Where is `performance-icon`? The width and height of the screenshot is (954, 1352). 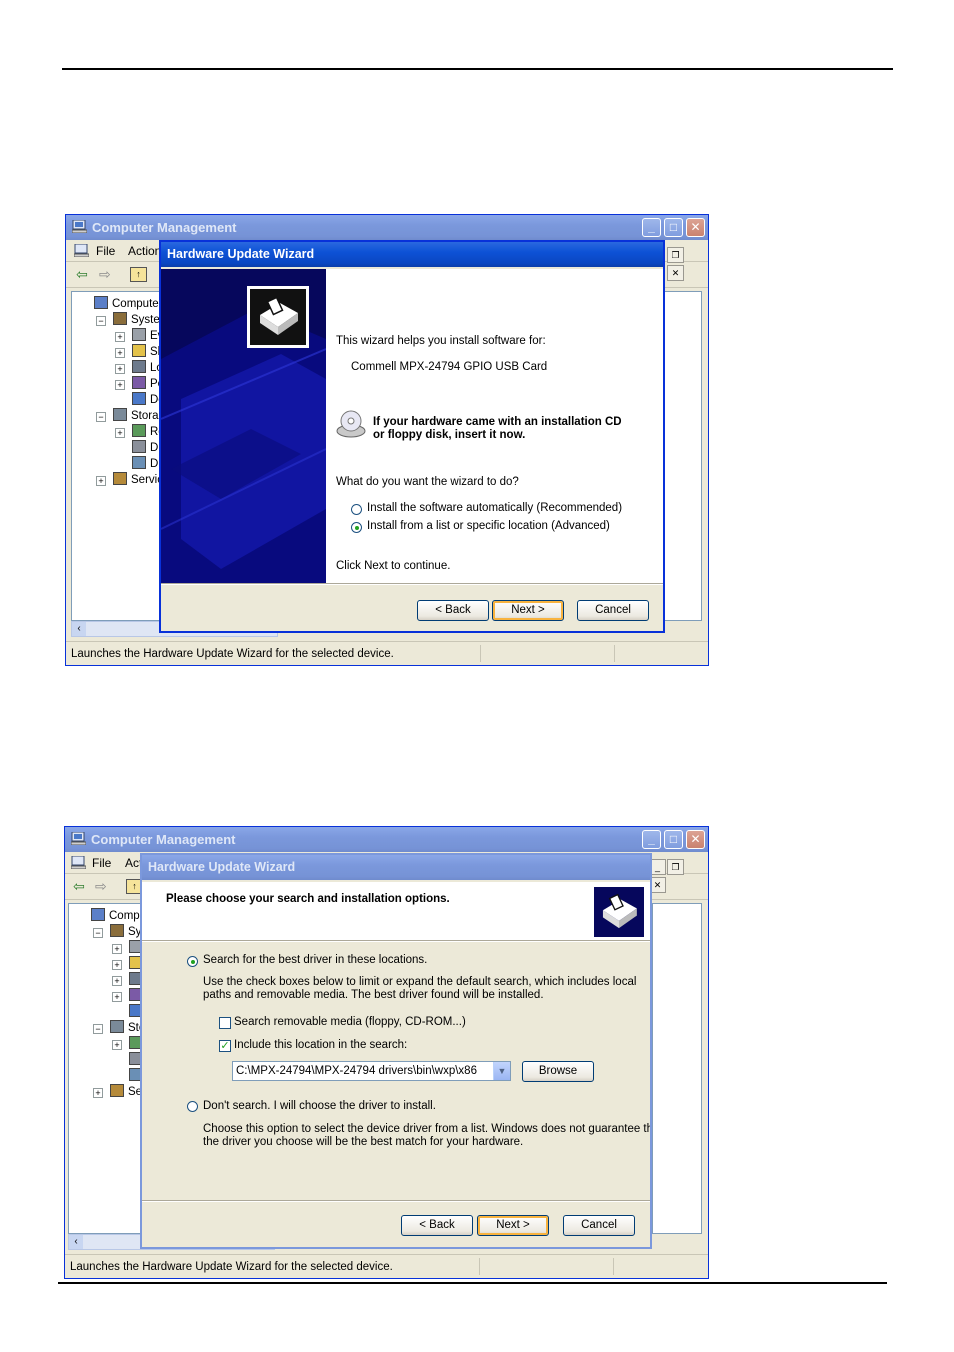
performance-icon is located at coordinates (139, 382).